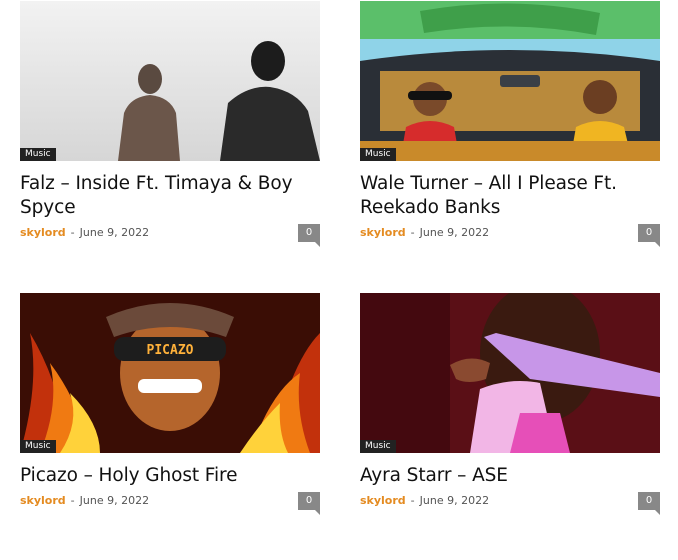 This screenshot has height=560, width=678. I want to click on thumbnail-image: PICAZO, so click(170, 373).